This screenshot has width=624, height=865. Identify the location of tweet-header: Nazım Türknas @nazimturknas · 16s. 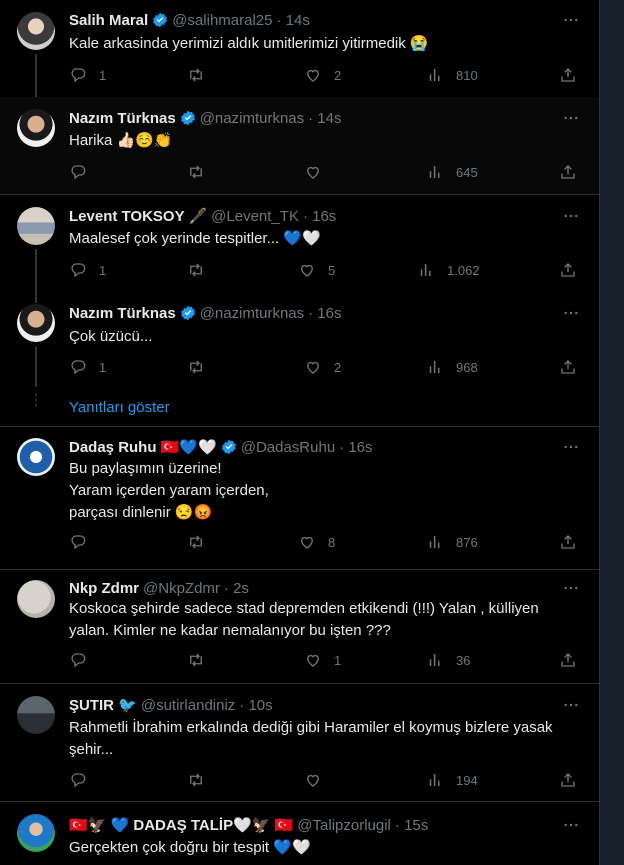
(205, 313).